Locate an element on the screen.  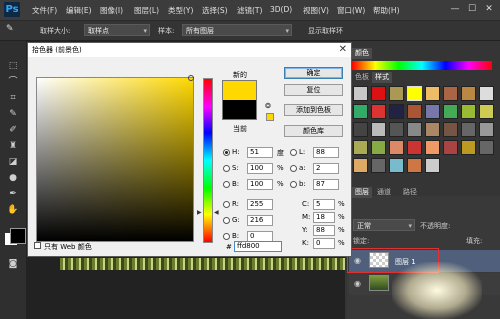
eyedropper-icon: ✎ is located at coordinates (10, 29).